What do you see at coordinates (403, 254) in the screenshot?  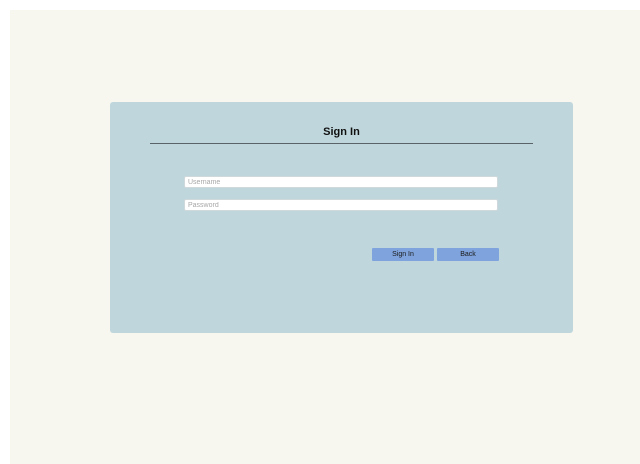 I see `sign-in-button: Sign In` at bounding box center [403, 254].